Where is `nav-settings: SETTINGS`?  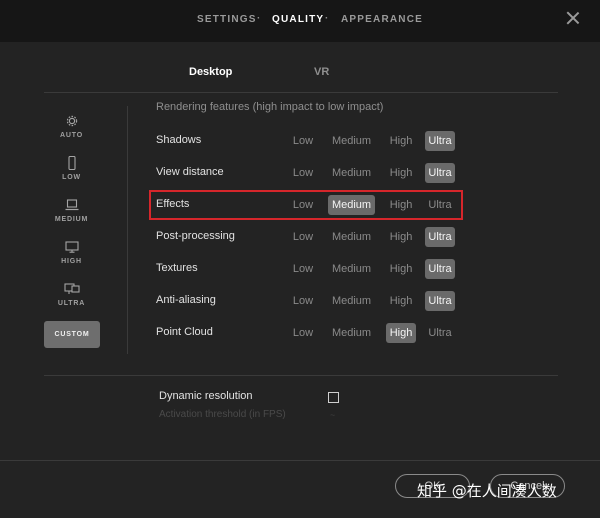 nav-settings: SETTINGS is located at coordinates (227, 19).